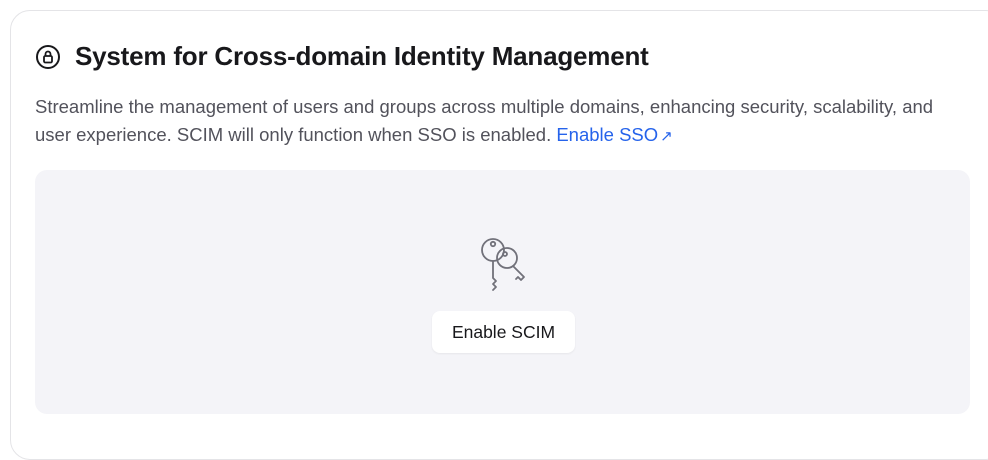 This screenshot has width=988, height=460. What do you see at coordinates (503, 263) in the screenshot?
I see `keys-icon` at bounding box center [503, 263].